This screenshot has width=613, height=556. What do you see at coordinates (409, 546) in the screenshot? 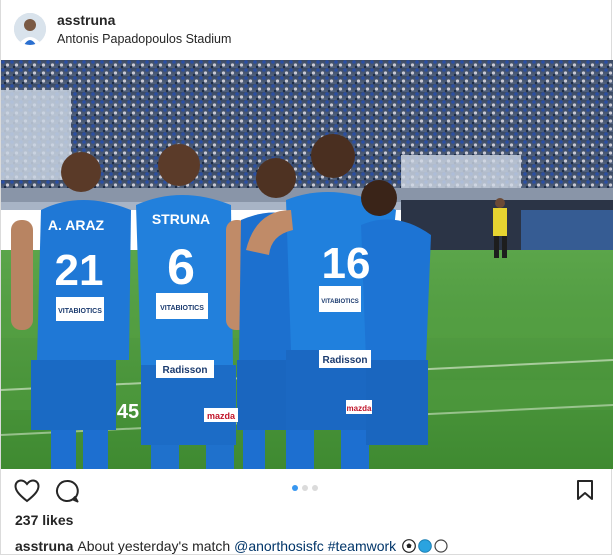
I see `soccer-ball-emoji` at bounding box center [409, 546].